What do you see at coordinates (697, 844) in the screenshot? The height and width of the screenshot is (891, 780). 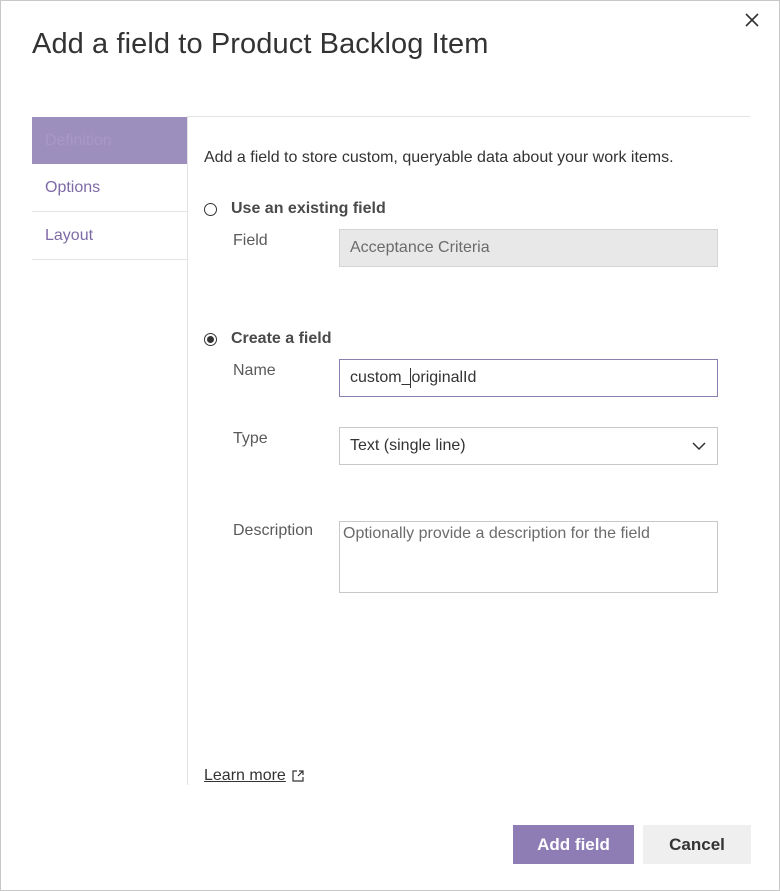 I see `cancel-button: Cancel` at bounding box center [697, 844].